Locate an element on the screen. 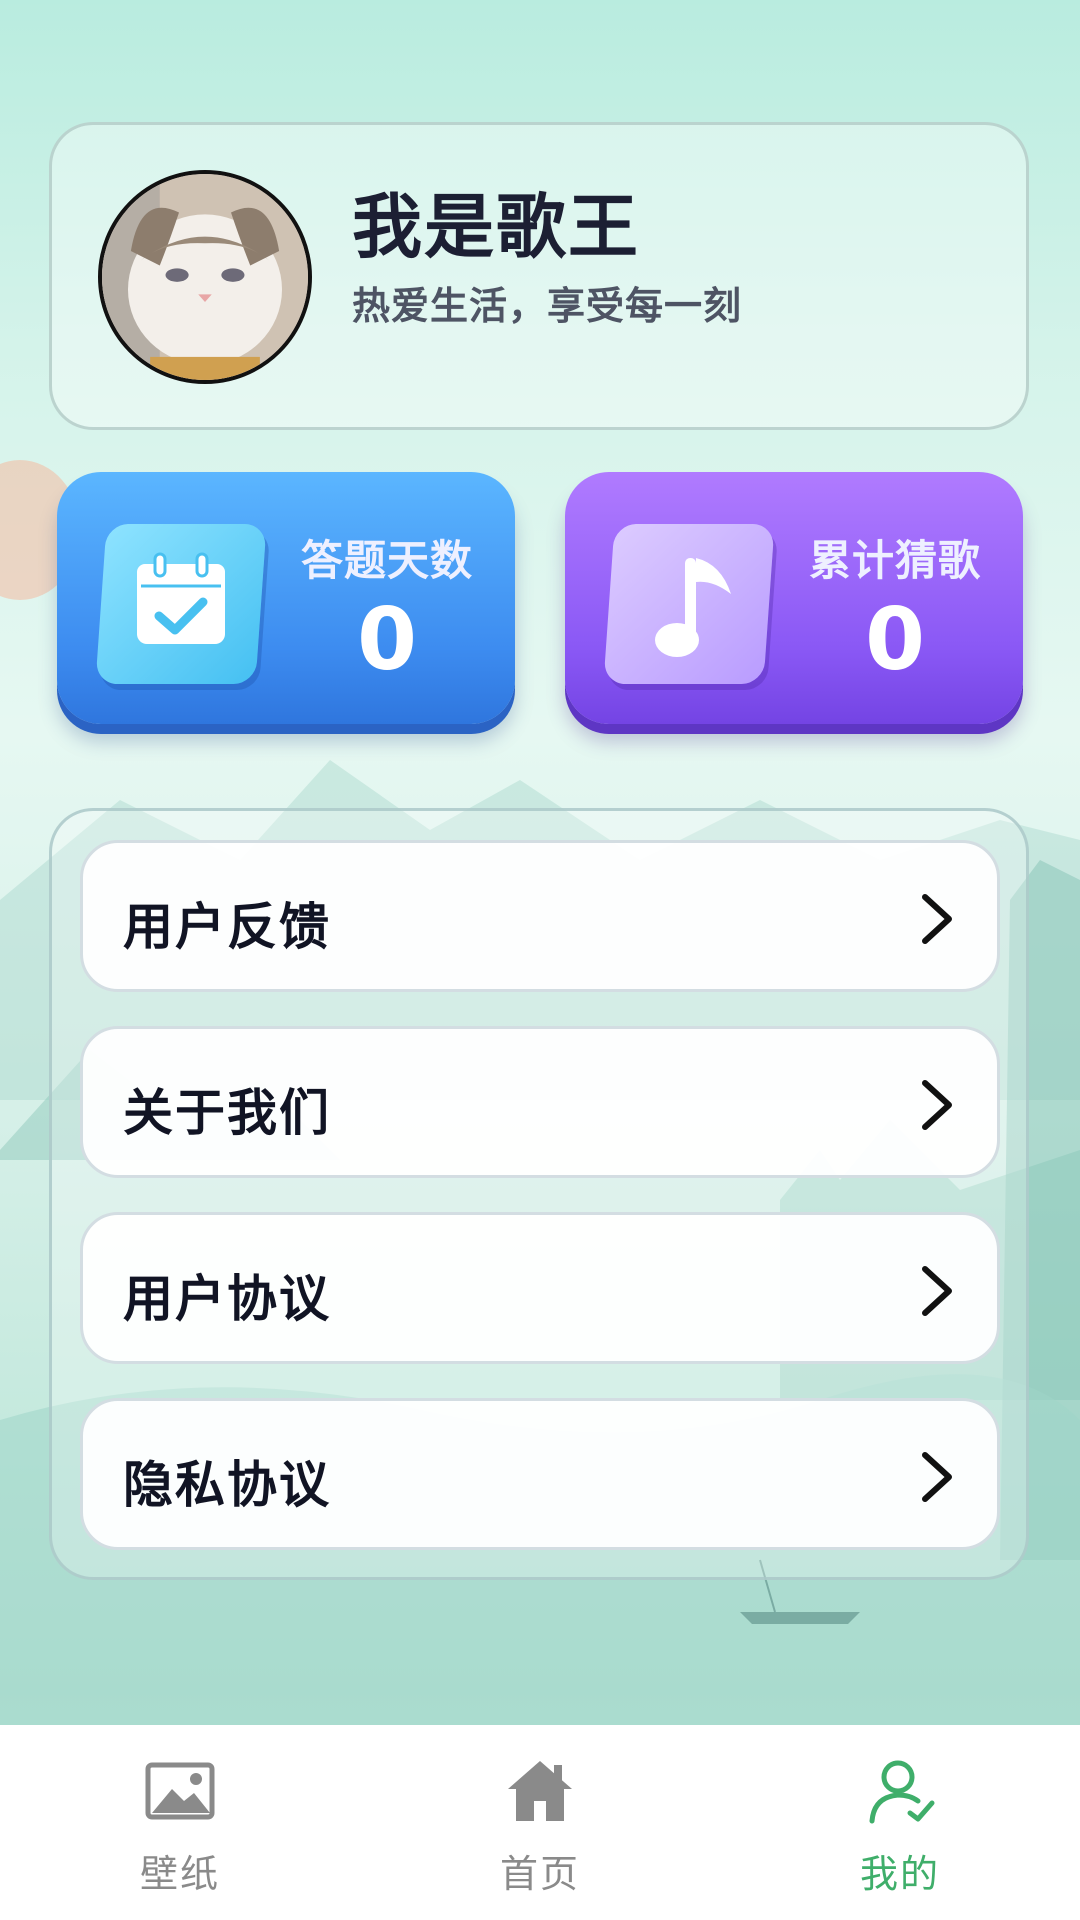 The width and height of the screenshot is (1080, 1920). stat-card-songs-guessed: 累计猜歌 0 is located at coordinates (794, 598).